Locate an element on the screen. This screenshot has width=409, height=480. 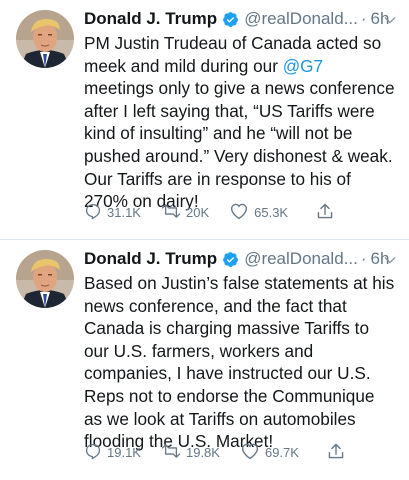
like-button: 69.7K is located at coordinates (269, 452).